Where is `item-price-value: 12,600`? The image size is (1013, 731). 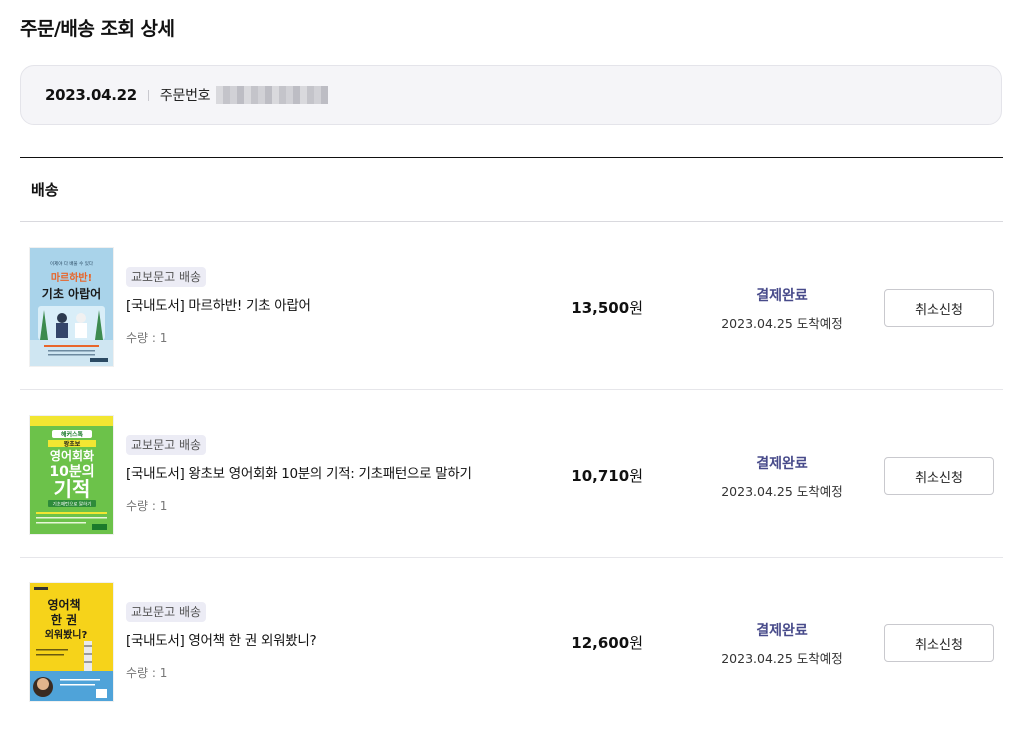 item-price-value: 12,600 is located at coordinates (600, 643).